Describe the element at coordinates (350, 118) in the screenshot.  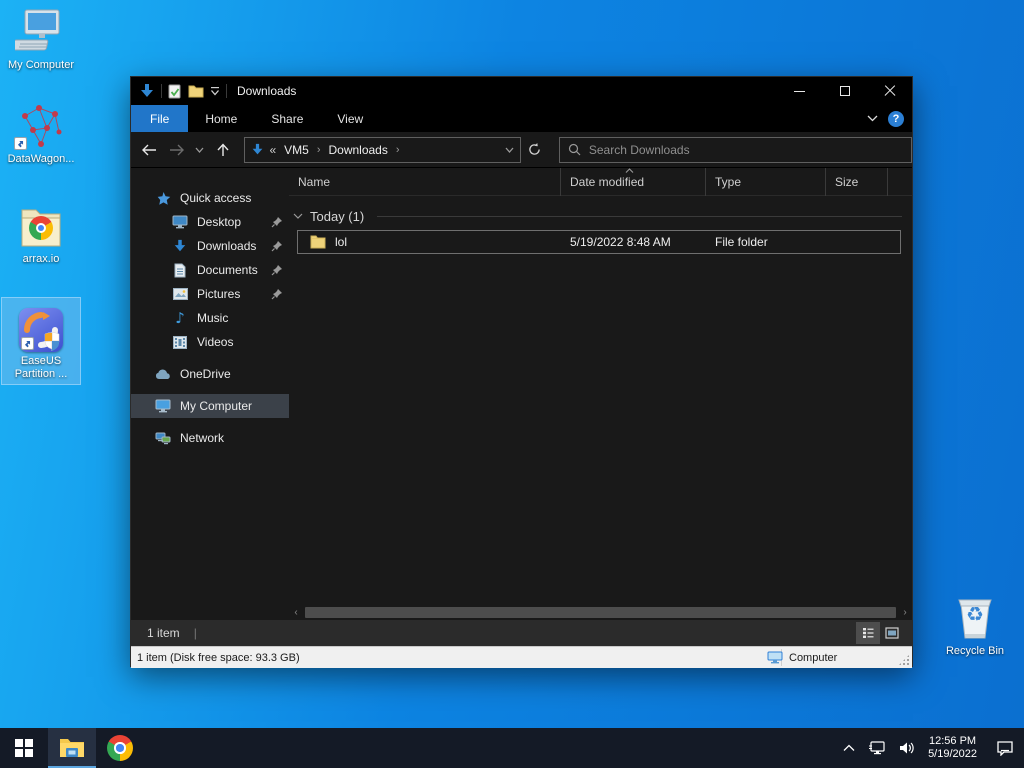
I see `tab-view: View` at that location.